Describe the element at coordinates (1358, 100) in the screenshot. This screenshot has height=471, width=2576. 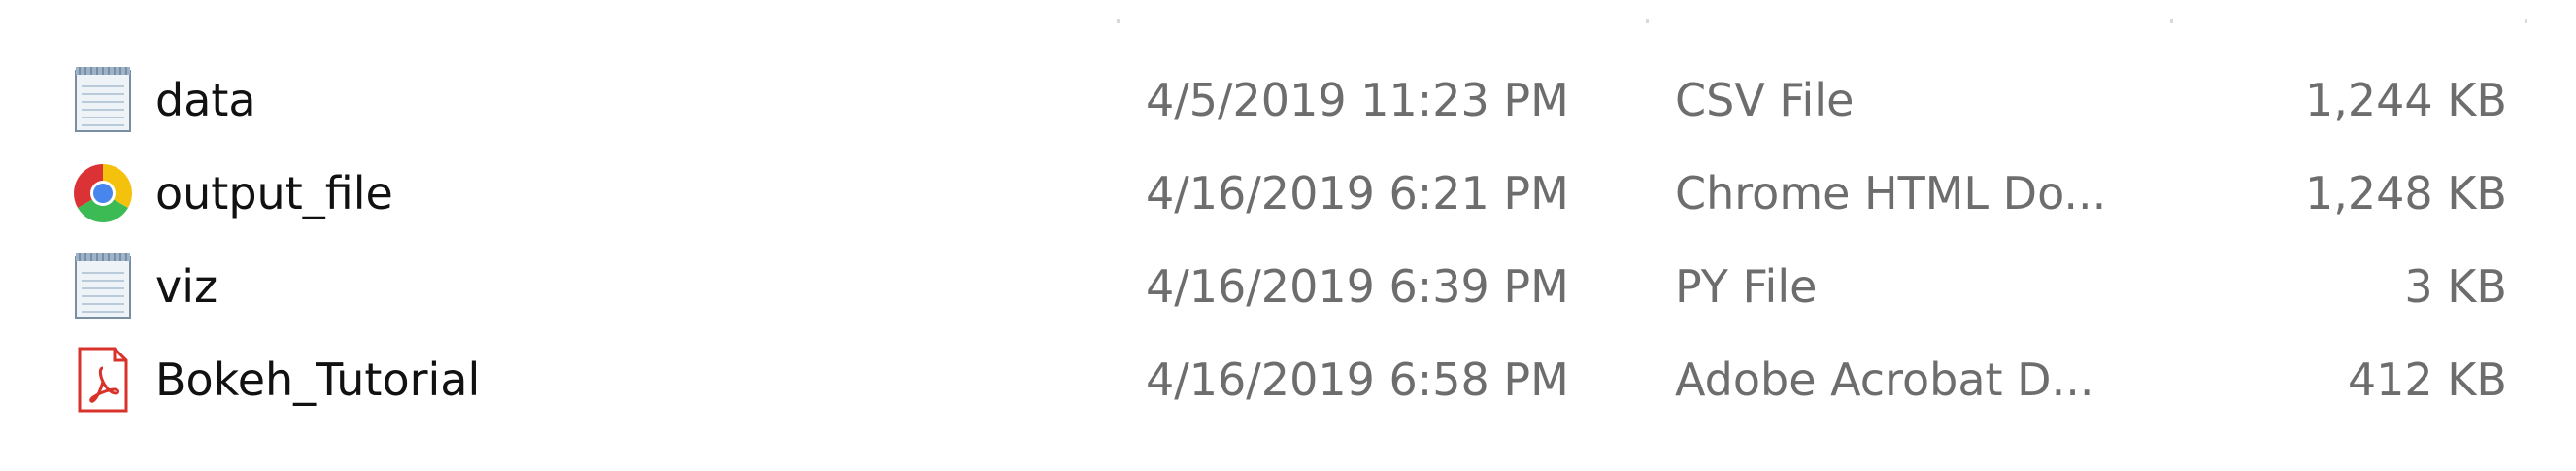
I see `file-date-modified: 4/5/2019 11:23 PM` at that location.